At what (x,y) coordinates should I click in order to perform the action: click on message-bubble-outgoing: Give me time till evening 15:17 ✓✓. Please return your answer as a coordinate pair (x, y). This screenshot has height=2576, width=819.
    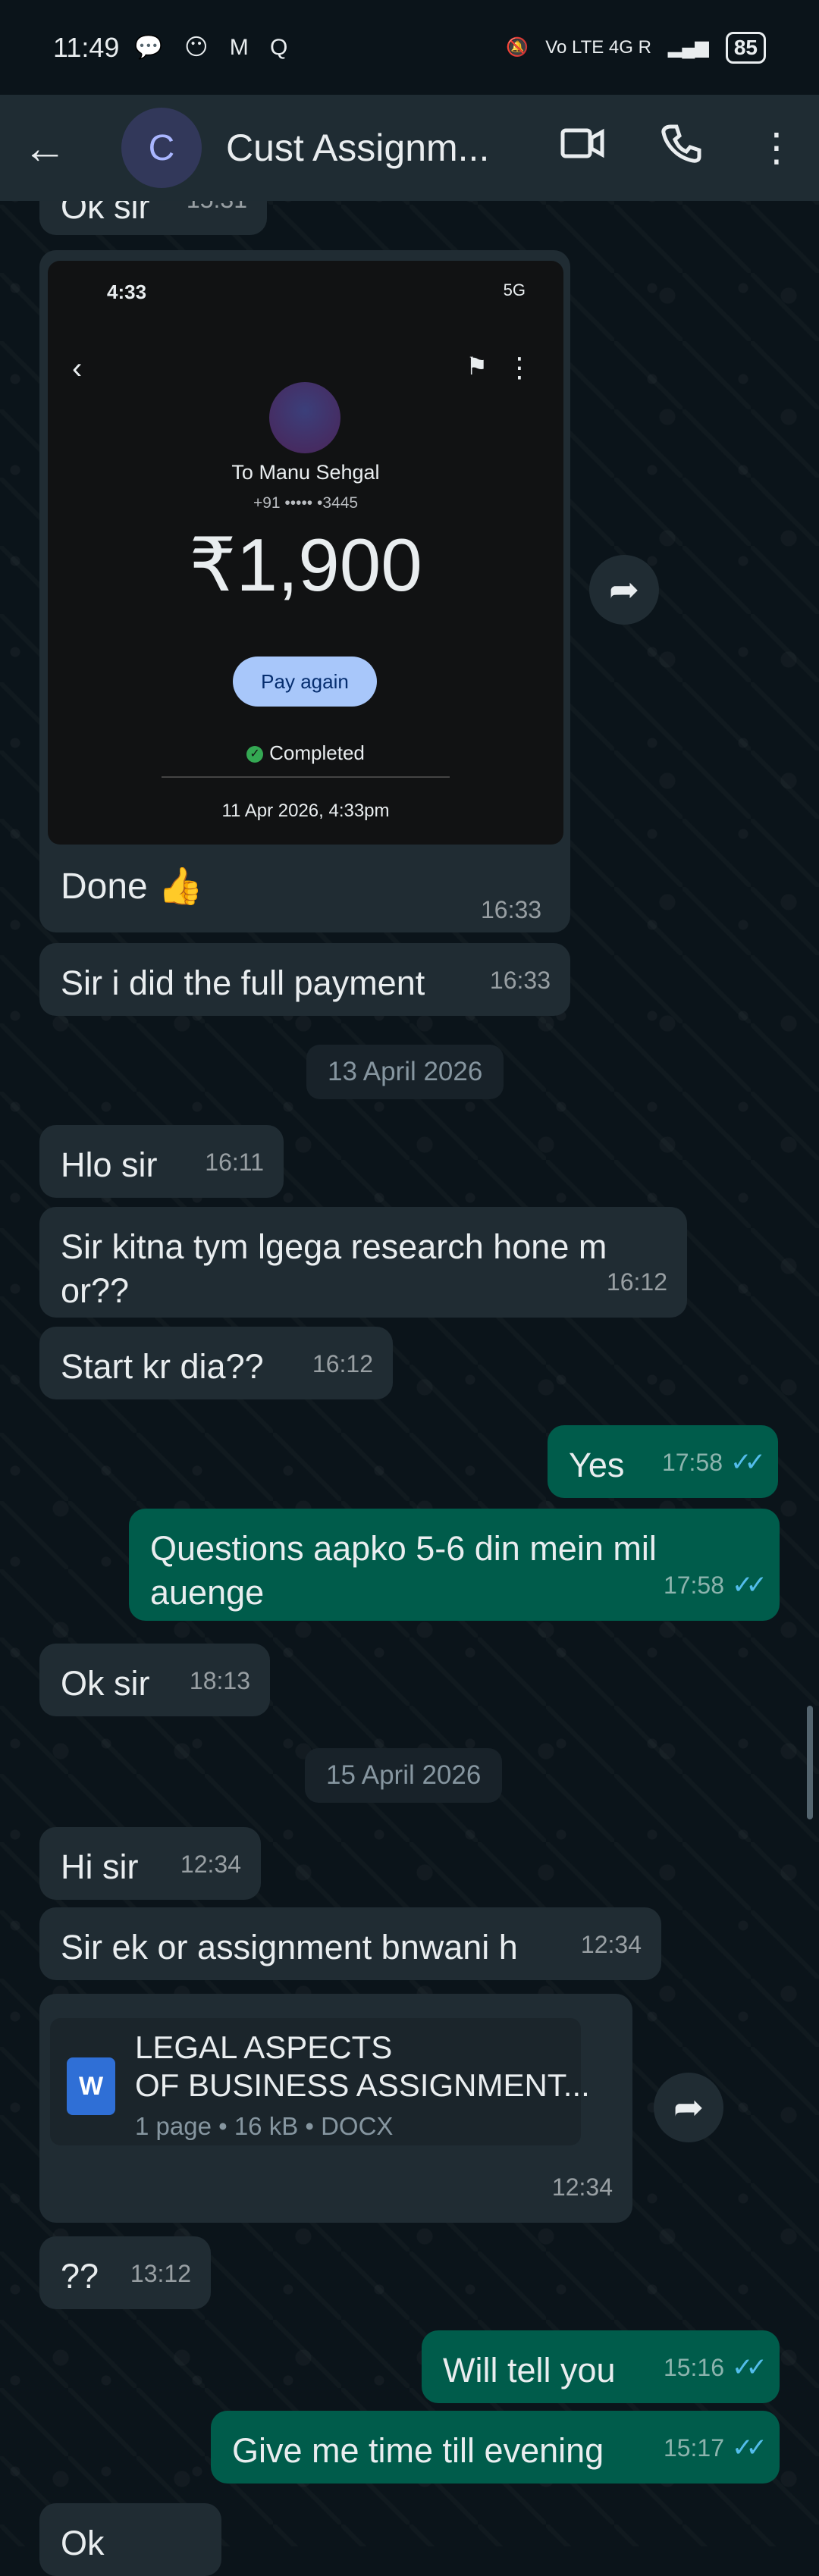
    Looking at the image, I should click on (495, 2447).